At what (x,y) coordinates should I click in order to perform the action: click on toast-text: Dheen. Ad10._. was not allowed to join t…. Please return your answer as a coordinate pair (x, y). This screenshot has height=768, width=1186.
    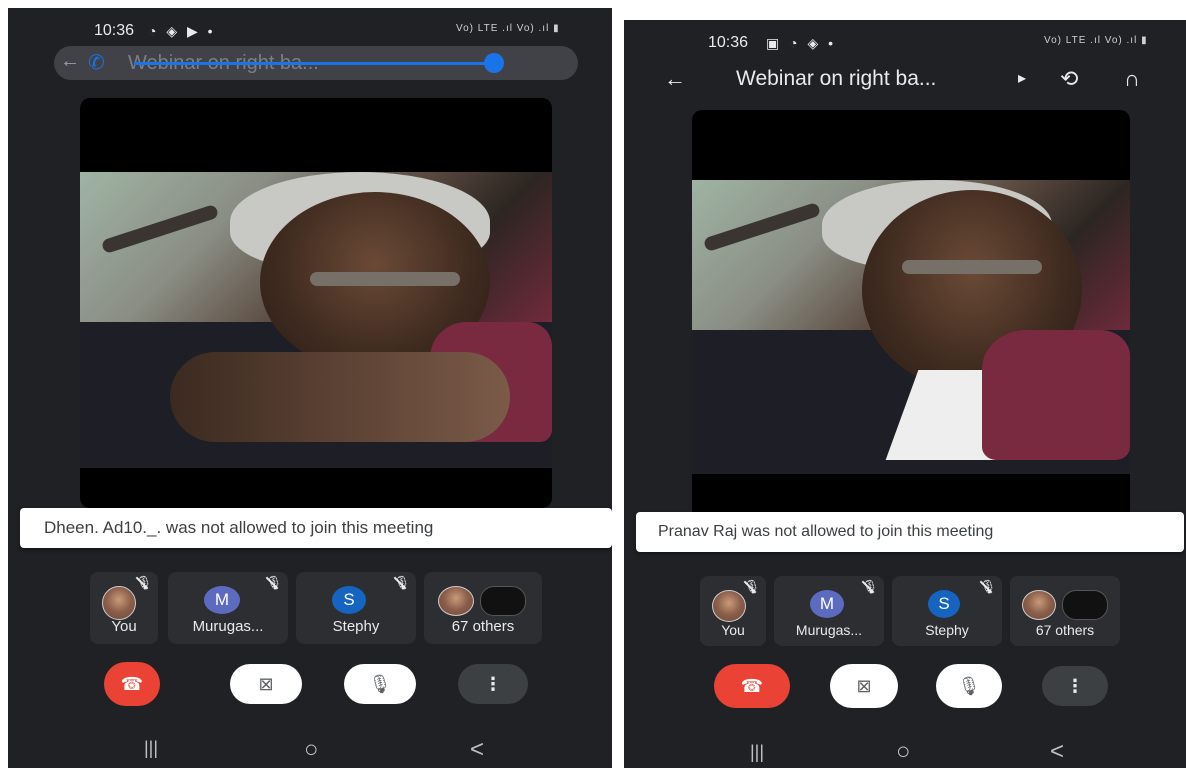
    Looking at the image, I should click on (239, 527).